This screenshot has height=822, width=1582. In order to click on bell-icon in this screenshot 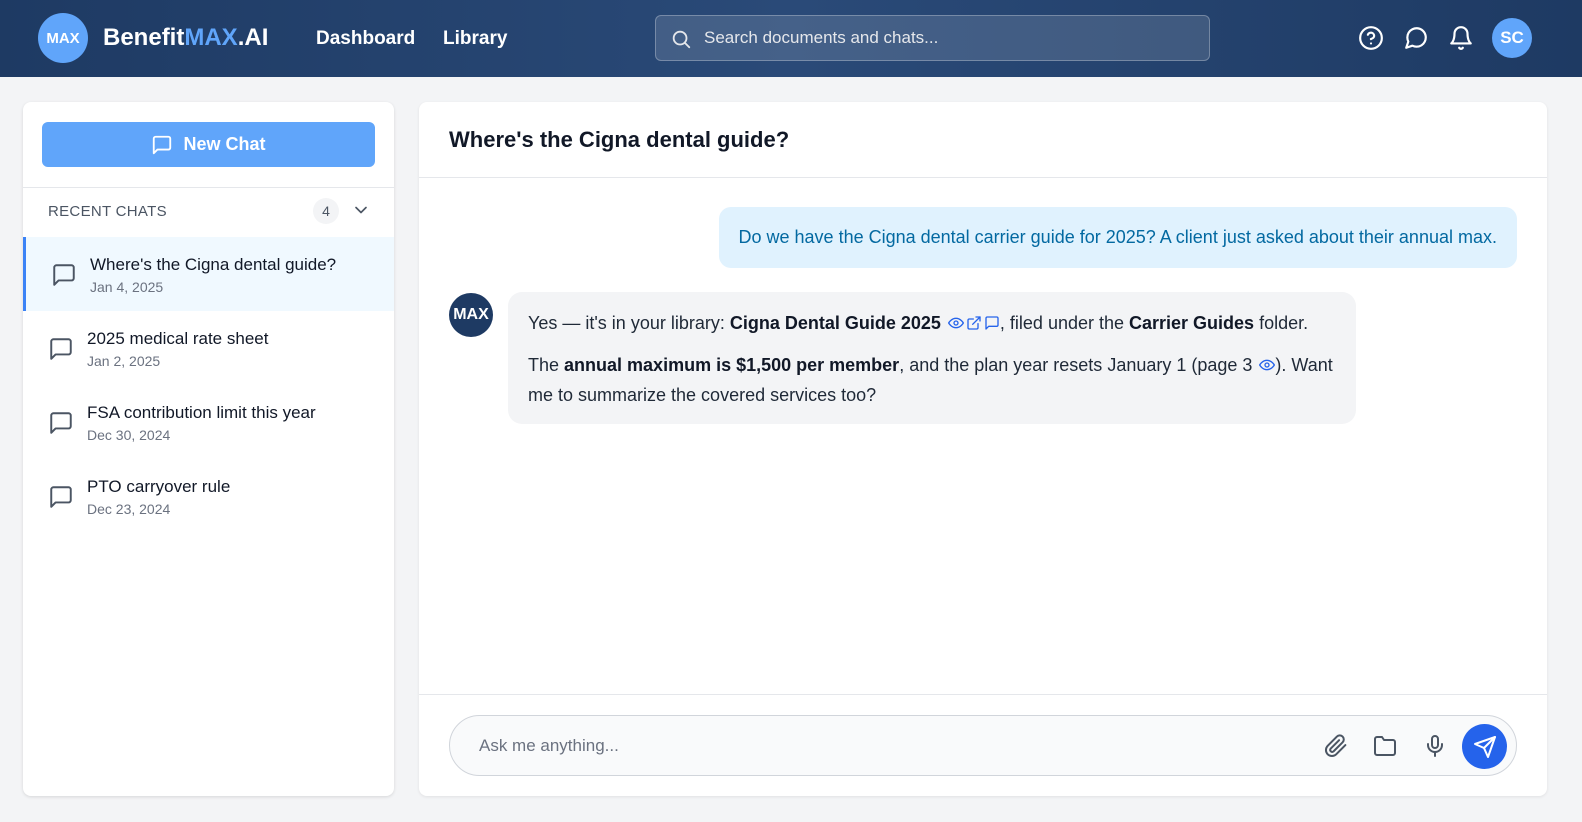, I will do `click(1461, 38)`.